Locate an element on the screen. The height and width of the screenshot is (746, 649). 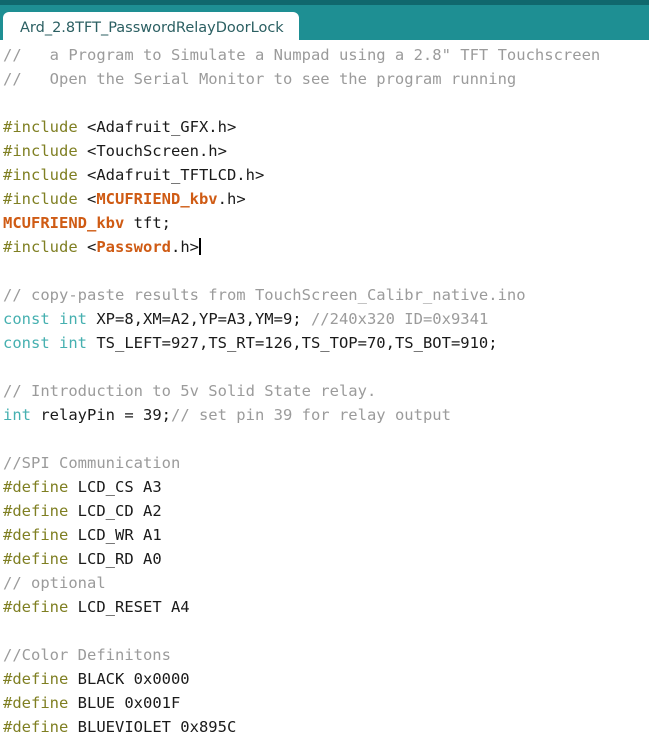
code-line: MCUFRIEND_kbv tft; is located at coordinates (326, 223).